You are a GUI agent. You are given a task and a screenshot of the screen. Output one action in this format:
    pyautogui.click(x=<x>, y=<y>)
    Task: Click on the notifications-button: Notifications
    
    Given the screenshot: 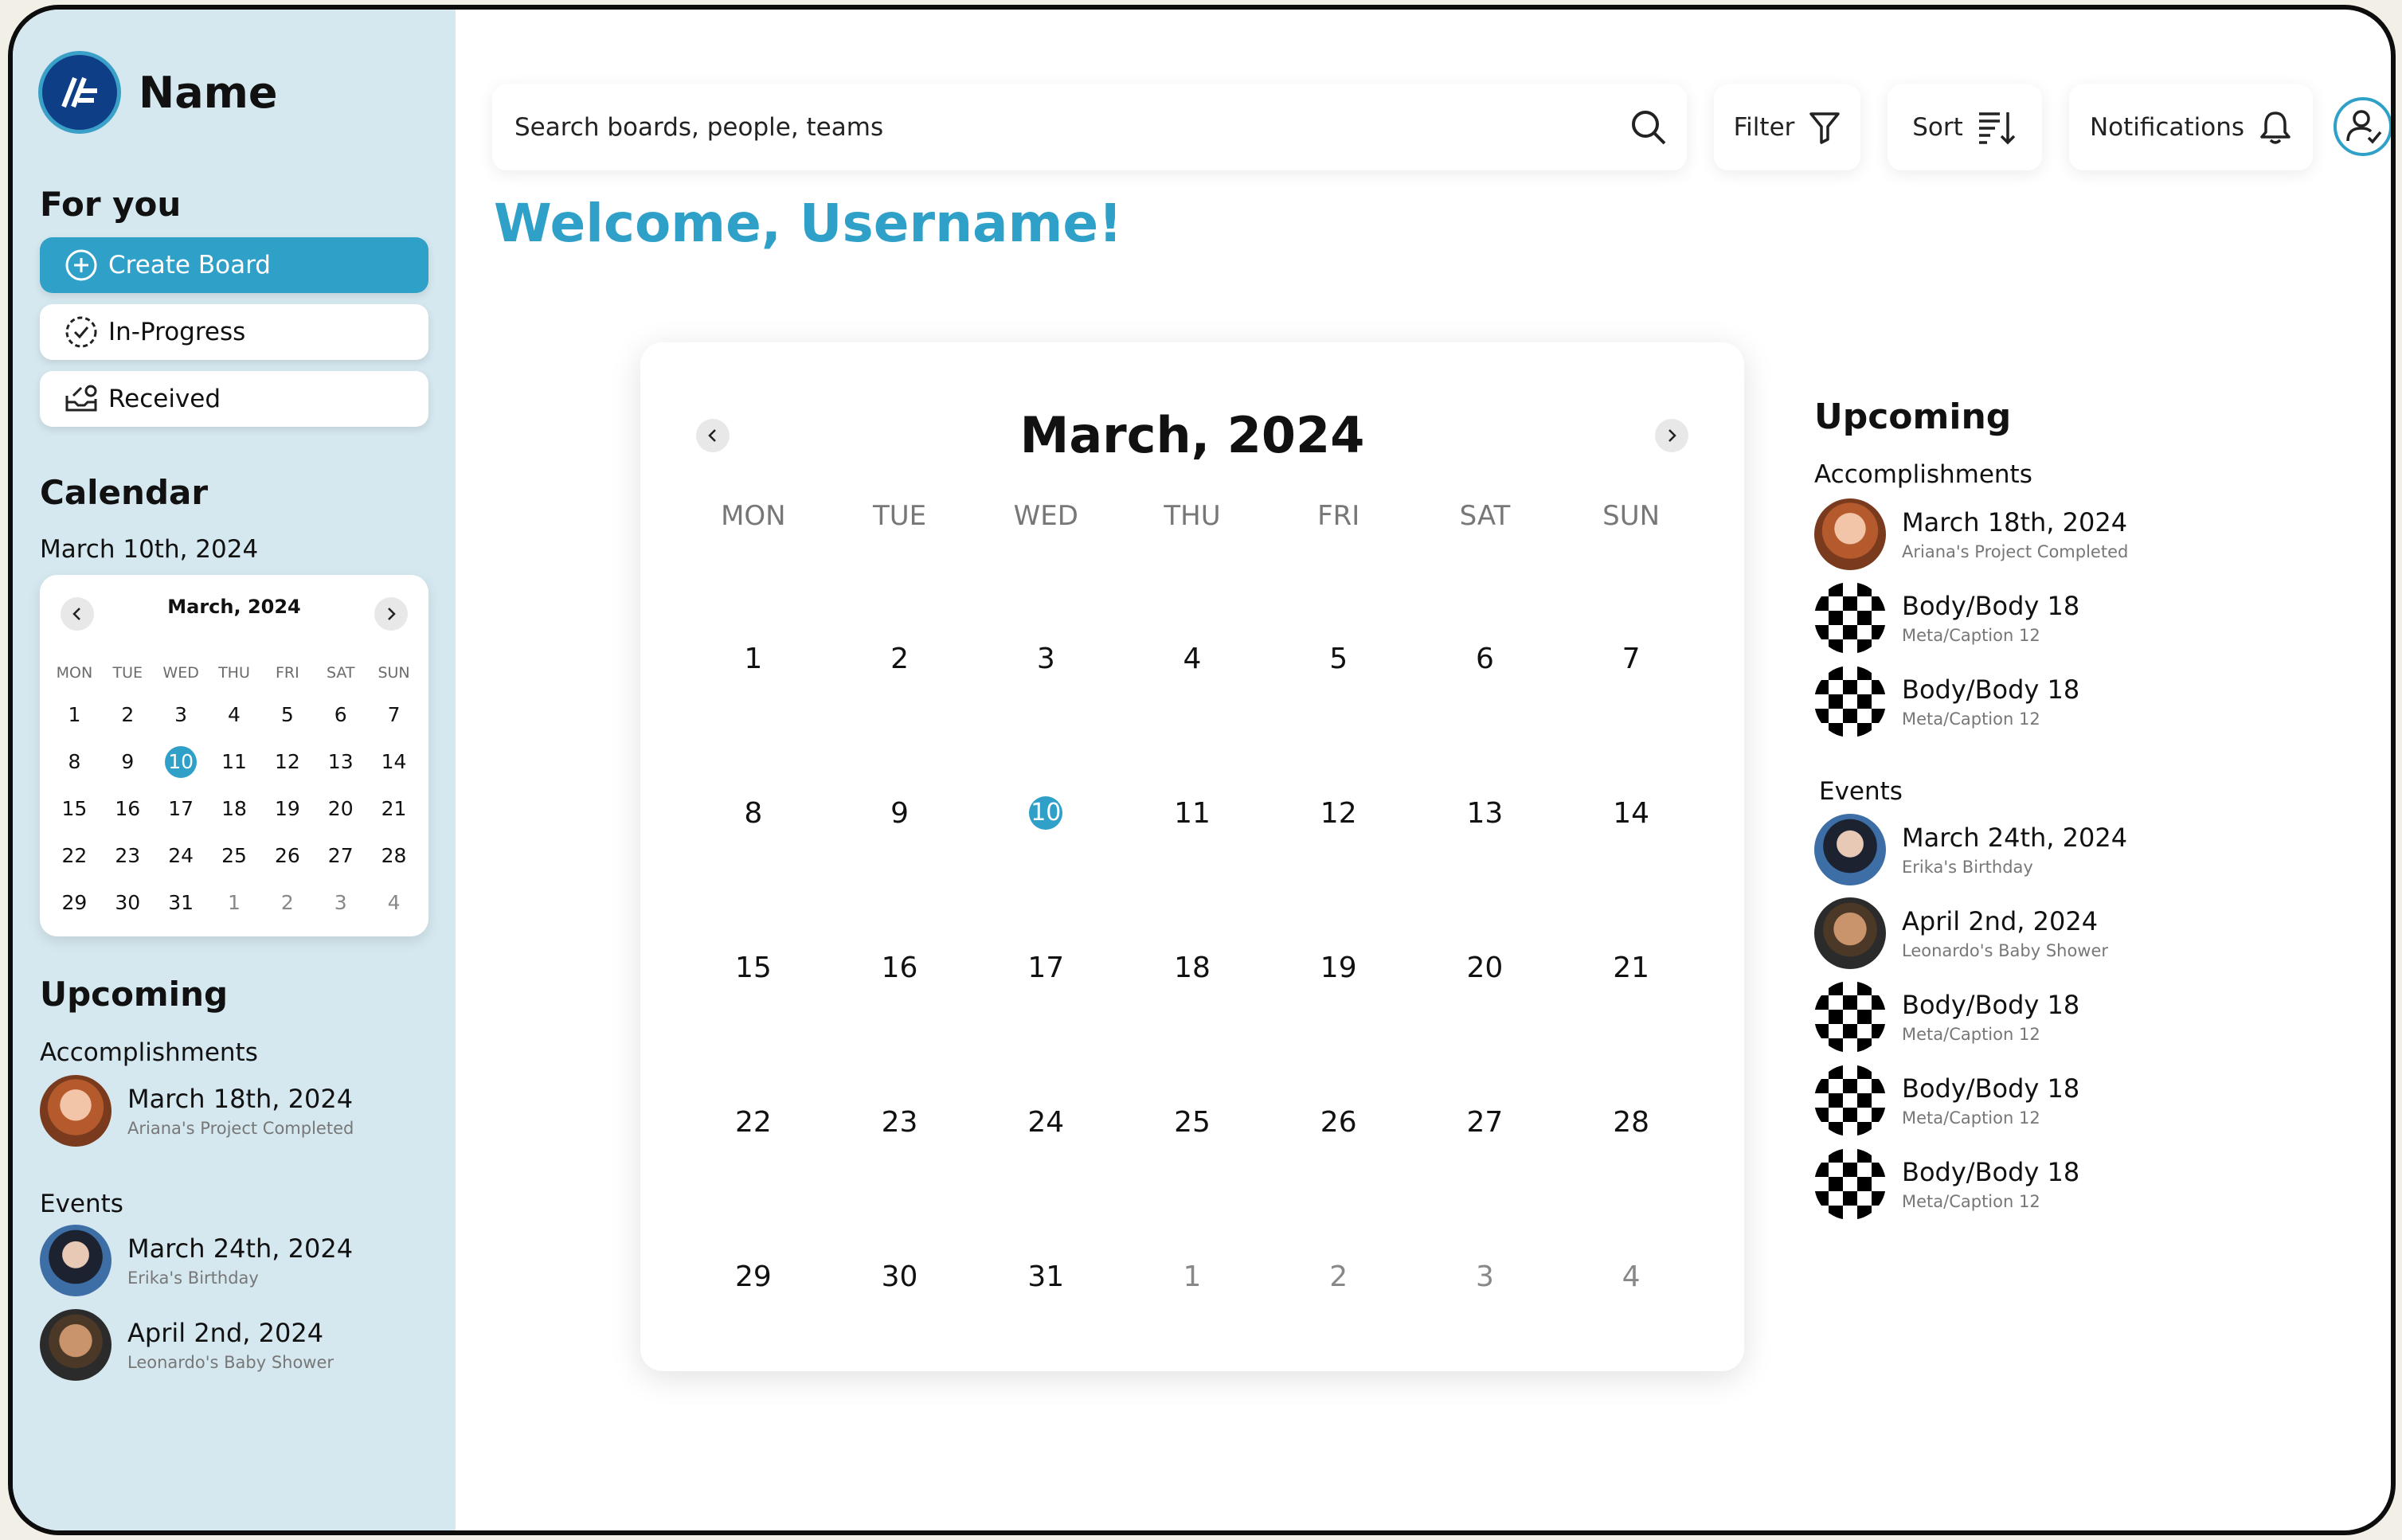 What is the action you would take?
    pyautogui.click(x=2191, y=127)
    